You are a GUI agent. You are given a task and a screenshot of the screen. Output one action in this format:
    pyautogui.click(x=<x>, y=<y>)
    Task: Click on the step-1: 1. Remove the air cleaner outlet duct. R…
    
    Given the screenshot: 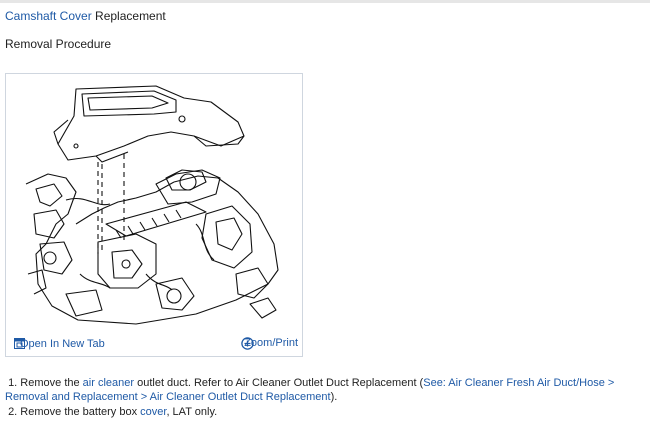 What is the action you would take?
    pyautogui.click(x=325, y=390)
    